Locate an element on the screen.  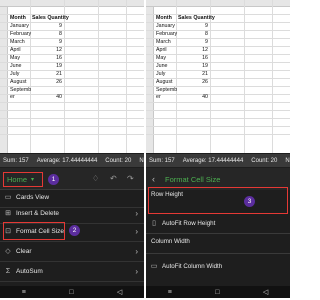
autofit-column-width-button: ▭ AutoFit Column Width is located at coordinates (218, 266).